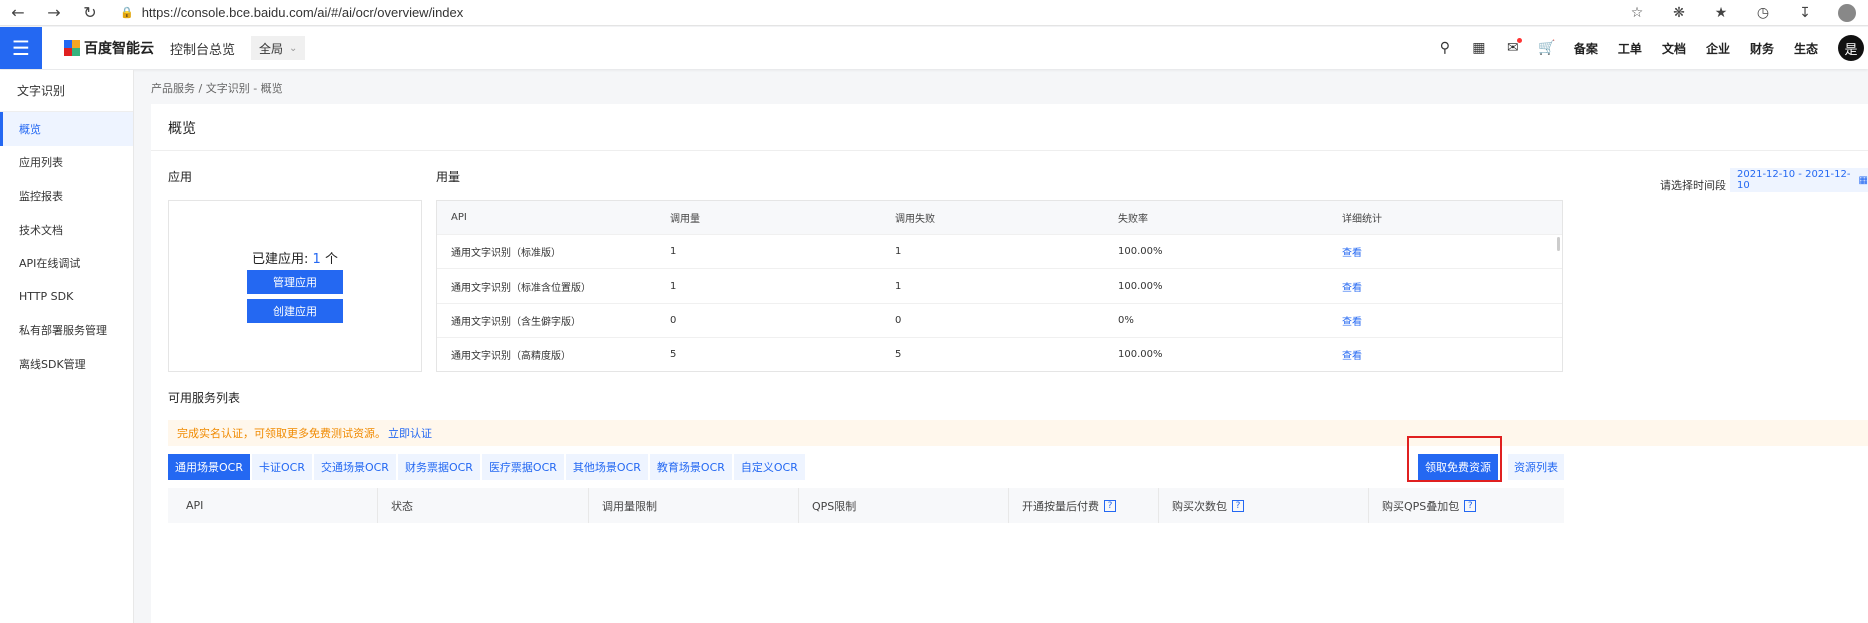  What do you see at coordinates (999, 218) in the screenshot?
I see `table-header-row: API 调用量 调用失败 失败率 详细统计` at bounding box center [999, 218].